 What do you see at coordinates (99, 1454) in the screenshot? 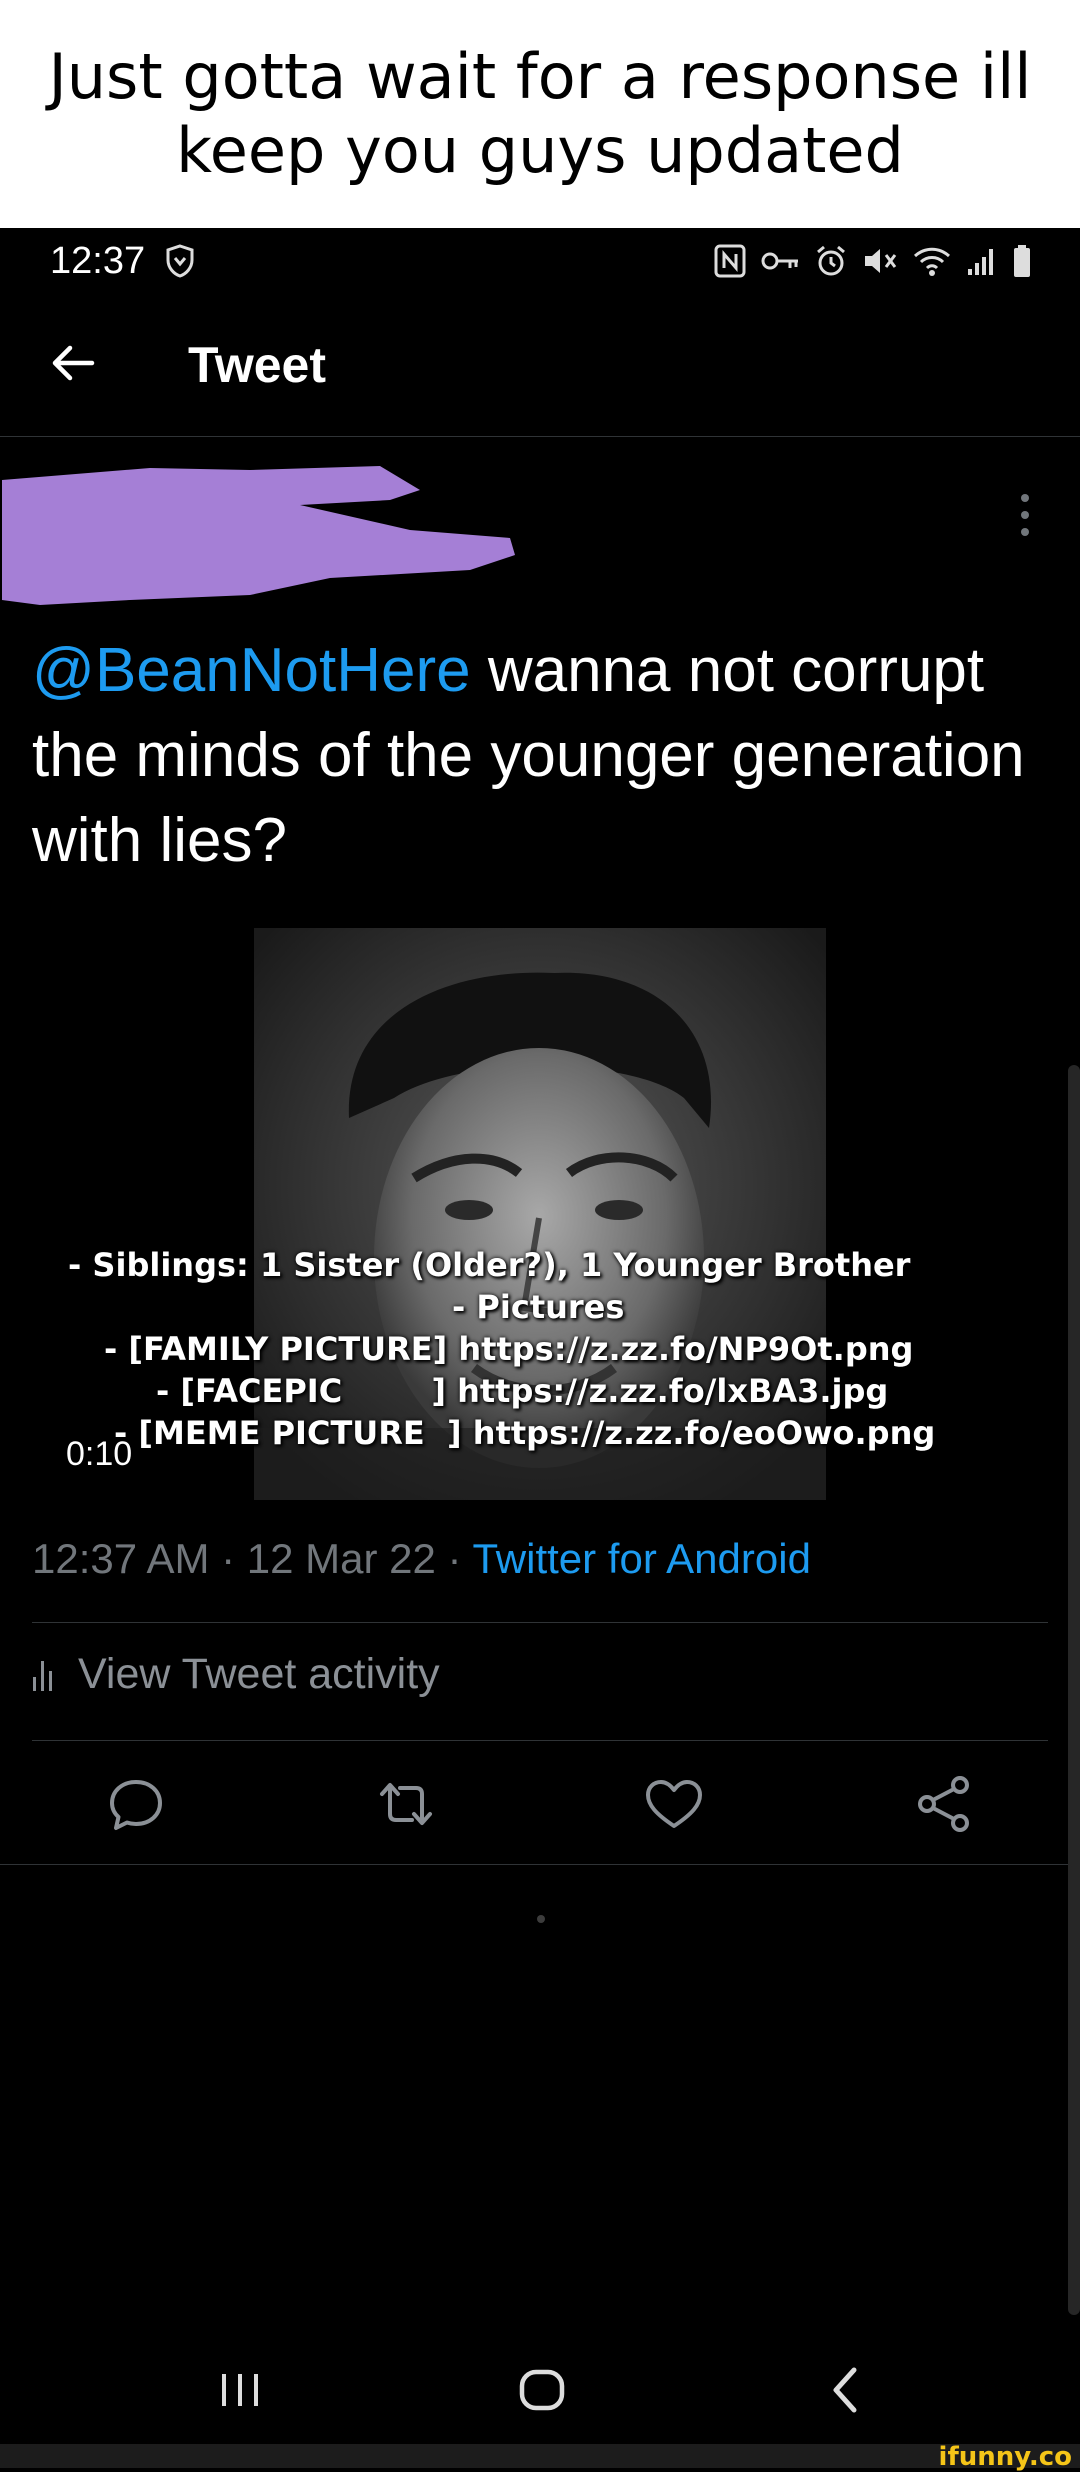
I see `video-duration: 0:10` at bounding box center [99, 1454].